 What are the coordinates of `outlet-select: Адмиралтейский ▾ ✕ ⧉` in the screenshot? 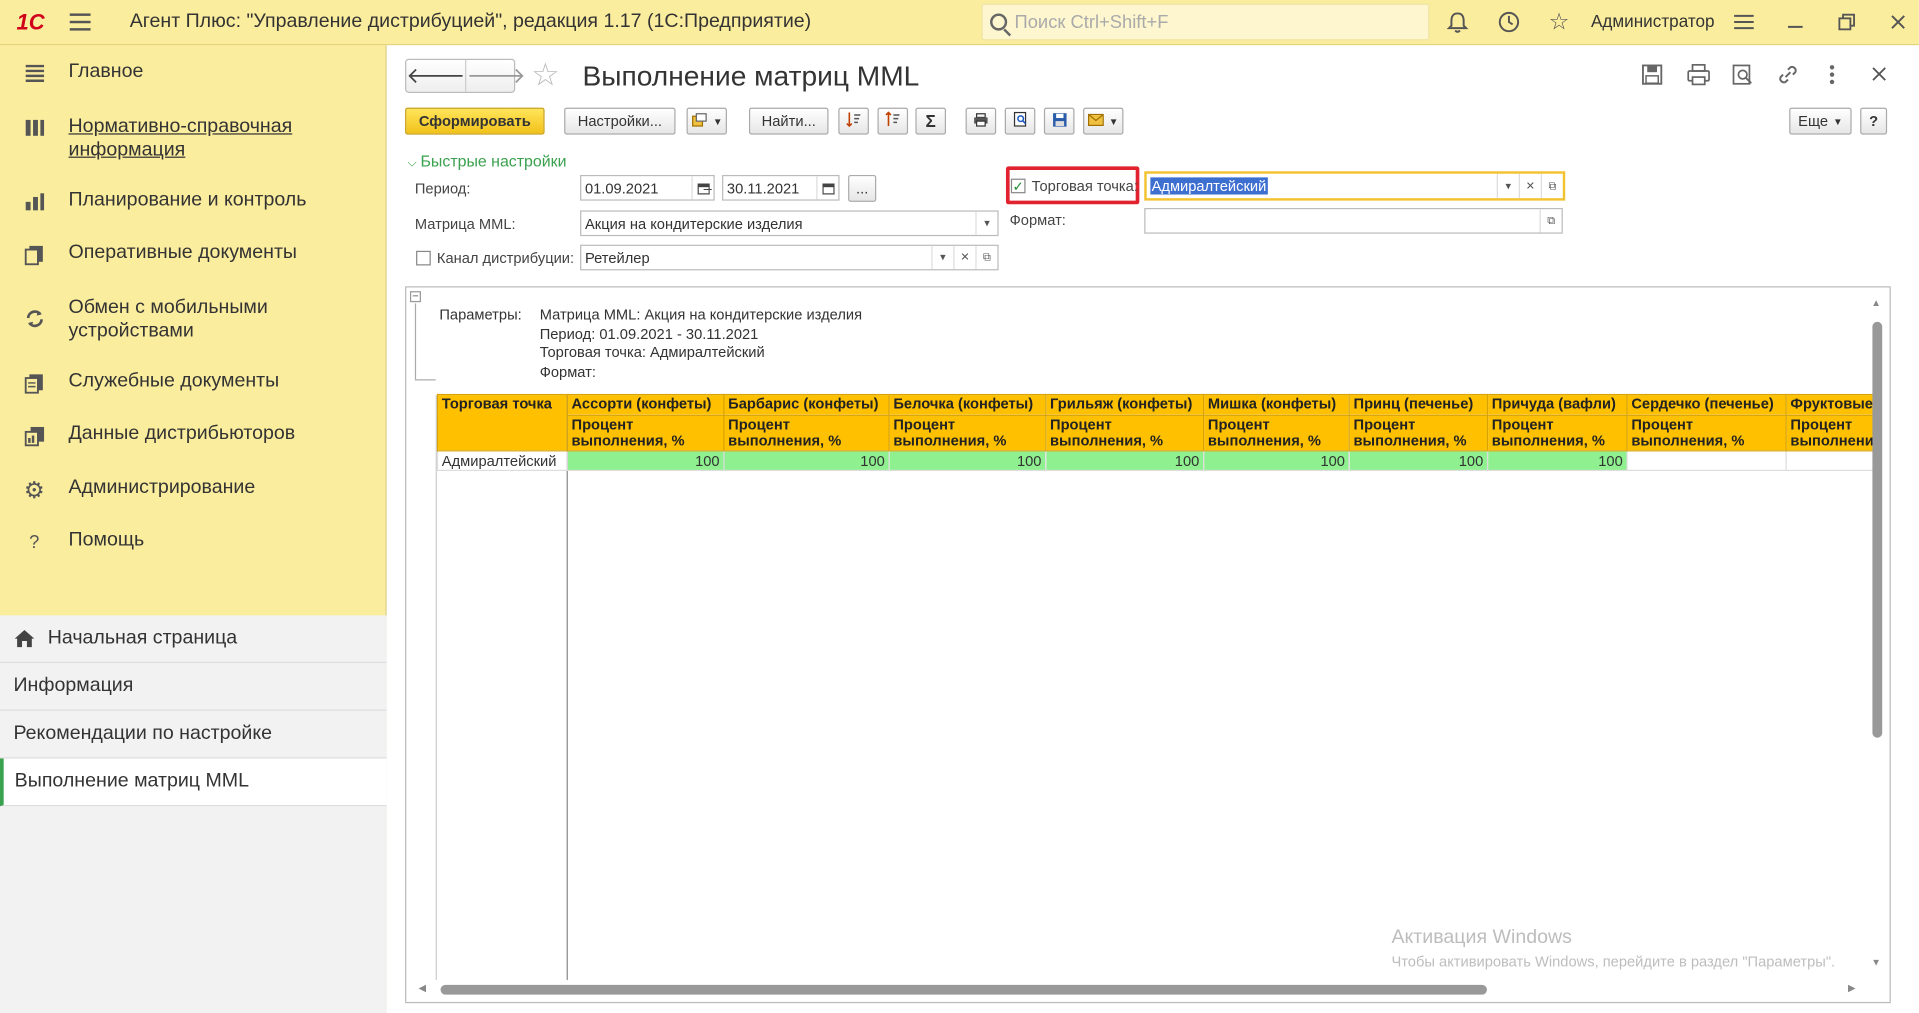 It's located at (1355, 186).